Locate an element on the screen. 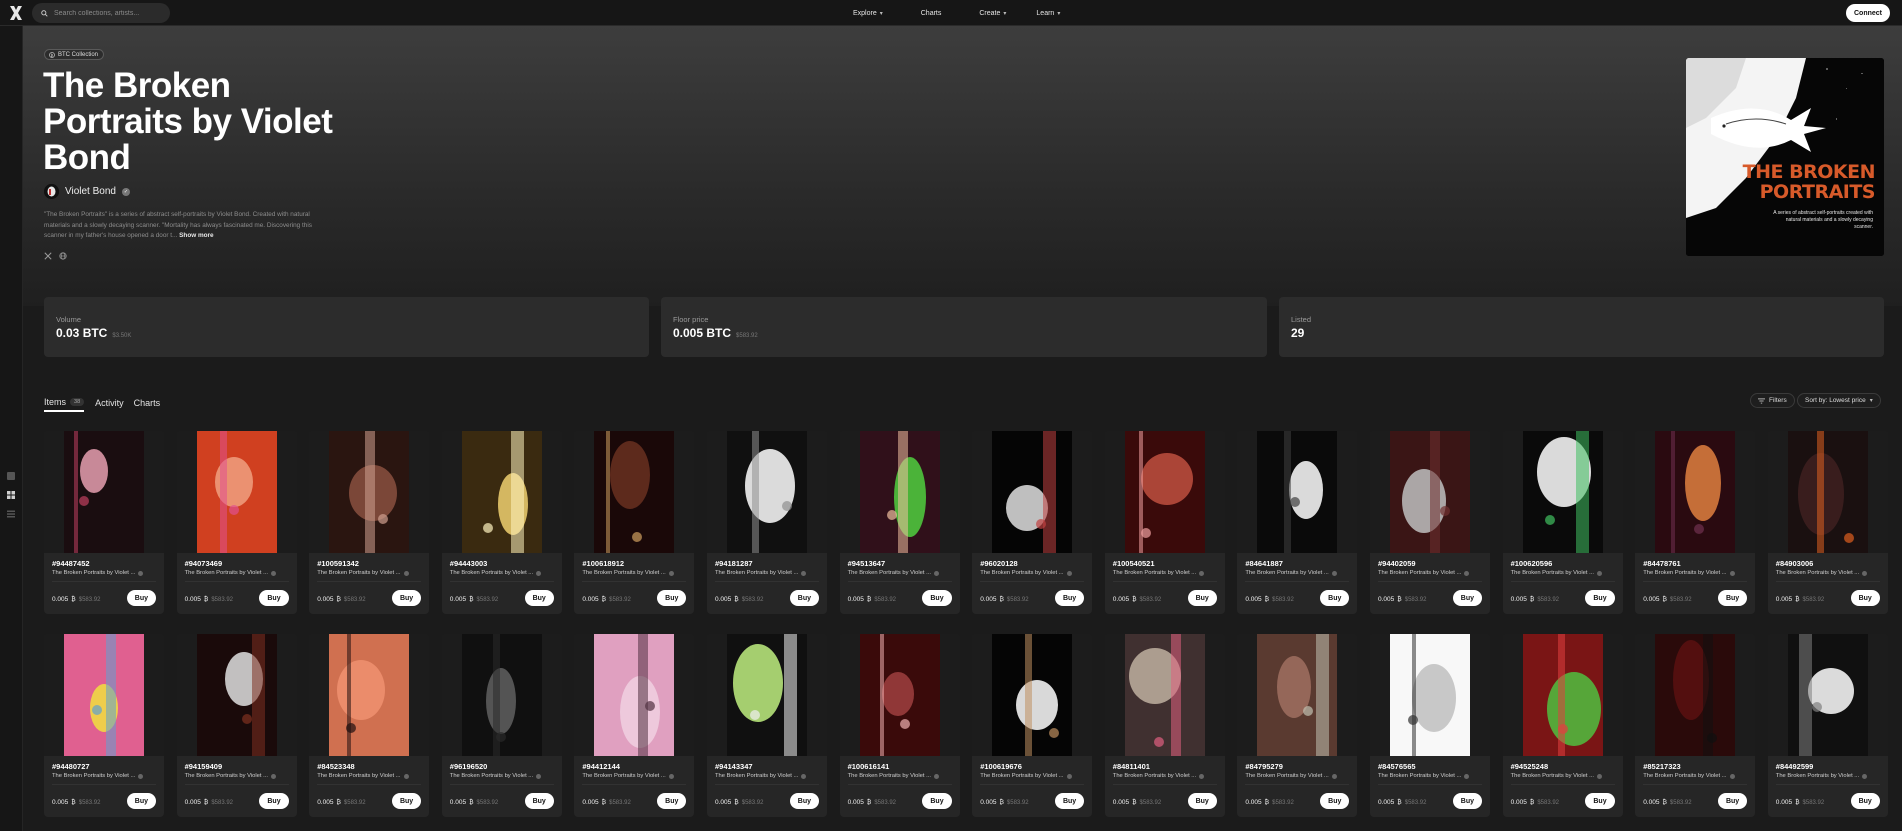 This screenshot has height=831, width=1902. item-id: #85217323 is located at coordinates (1662, 766).